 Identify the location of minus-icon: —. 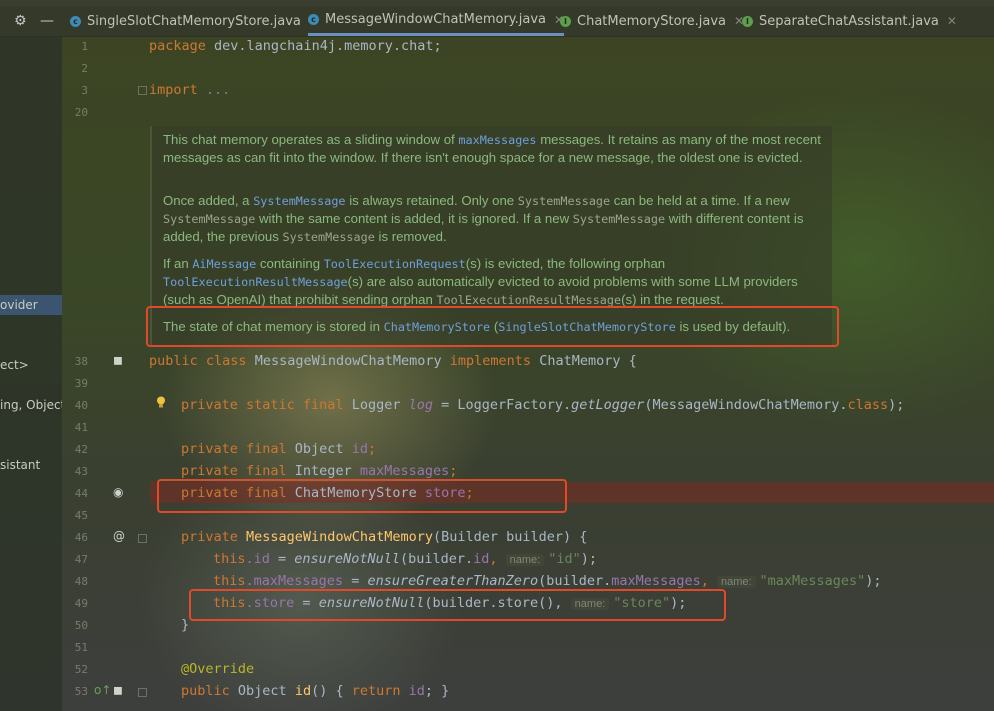
(47, 21).